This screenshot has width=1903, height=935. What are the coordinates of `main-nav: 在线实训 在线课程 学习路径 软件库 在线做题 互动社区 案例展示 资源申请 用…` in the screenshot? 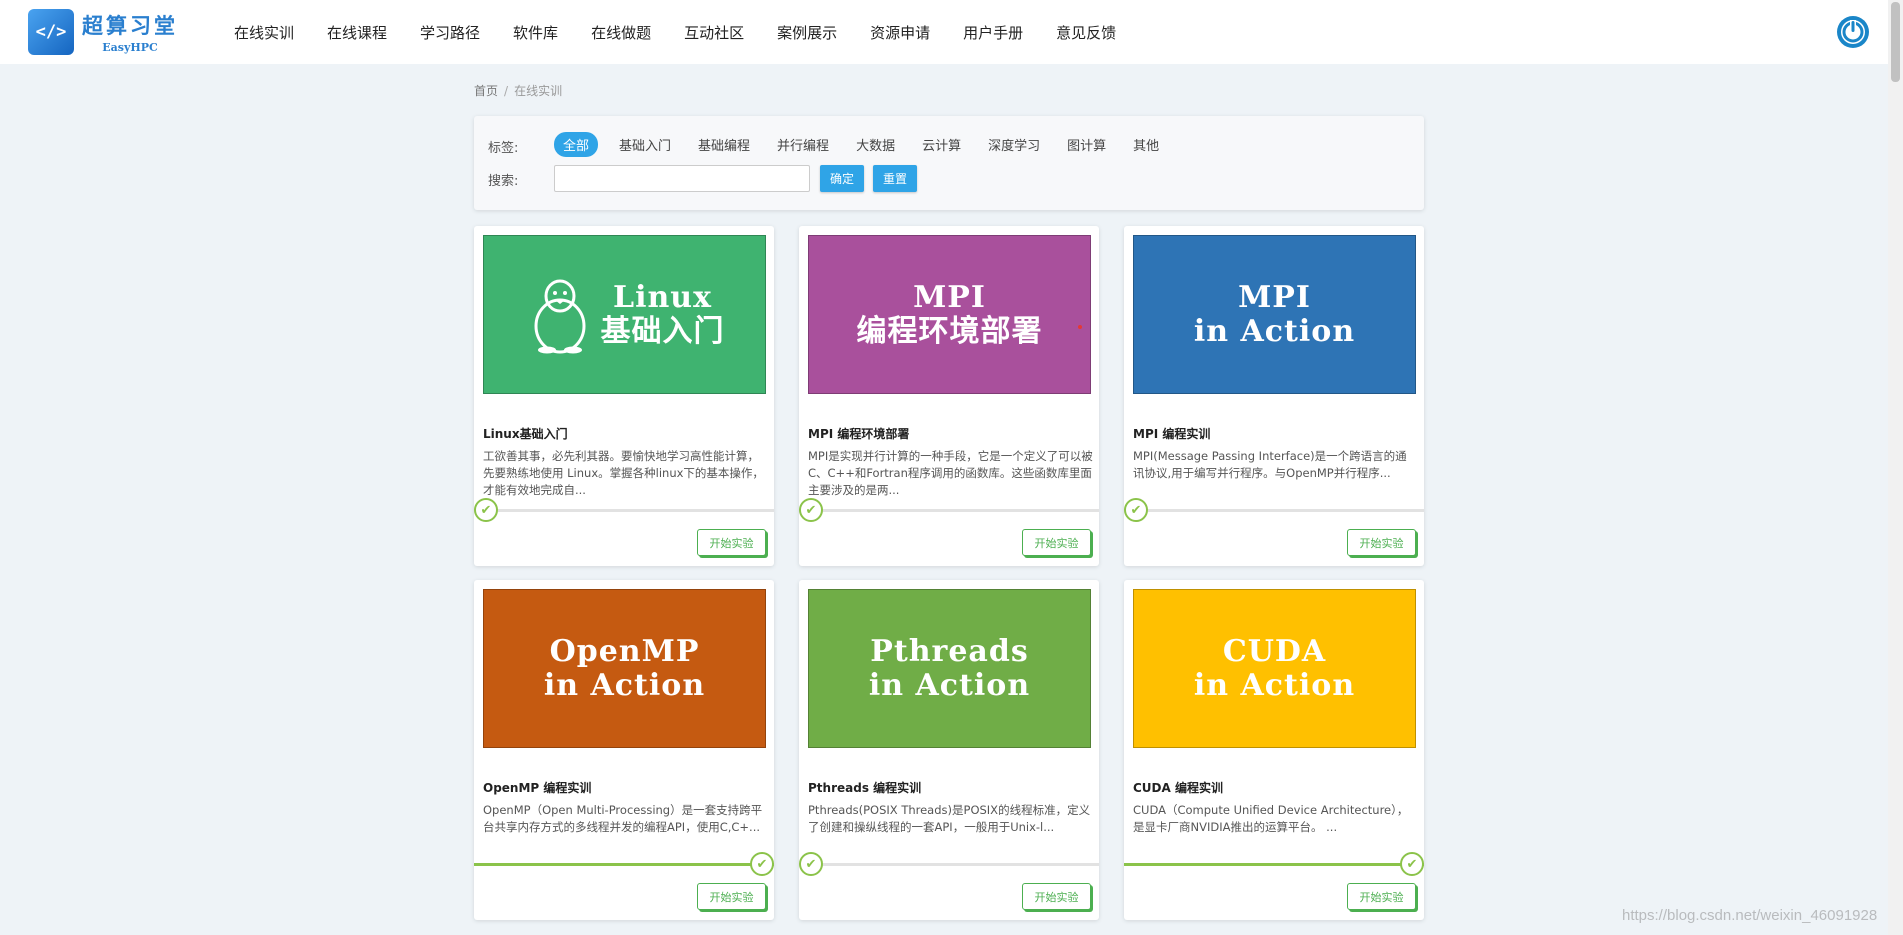 It's located at (691, 32).